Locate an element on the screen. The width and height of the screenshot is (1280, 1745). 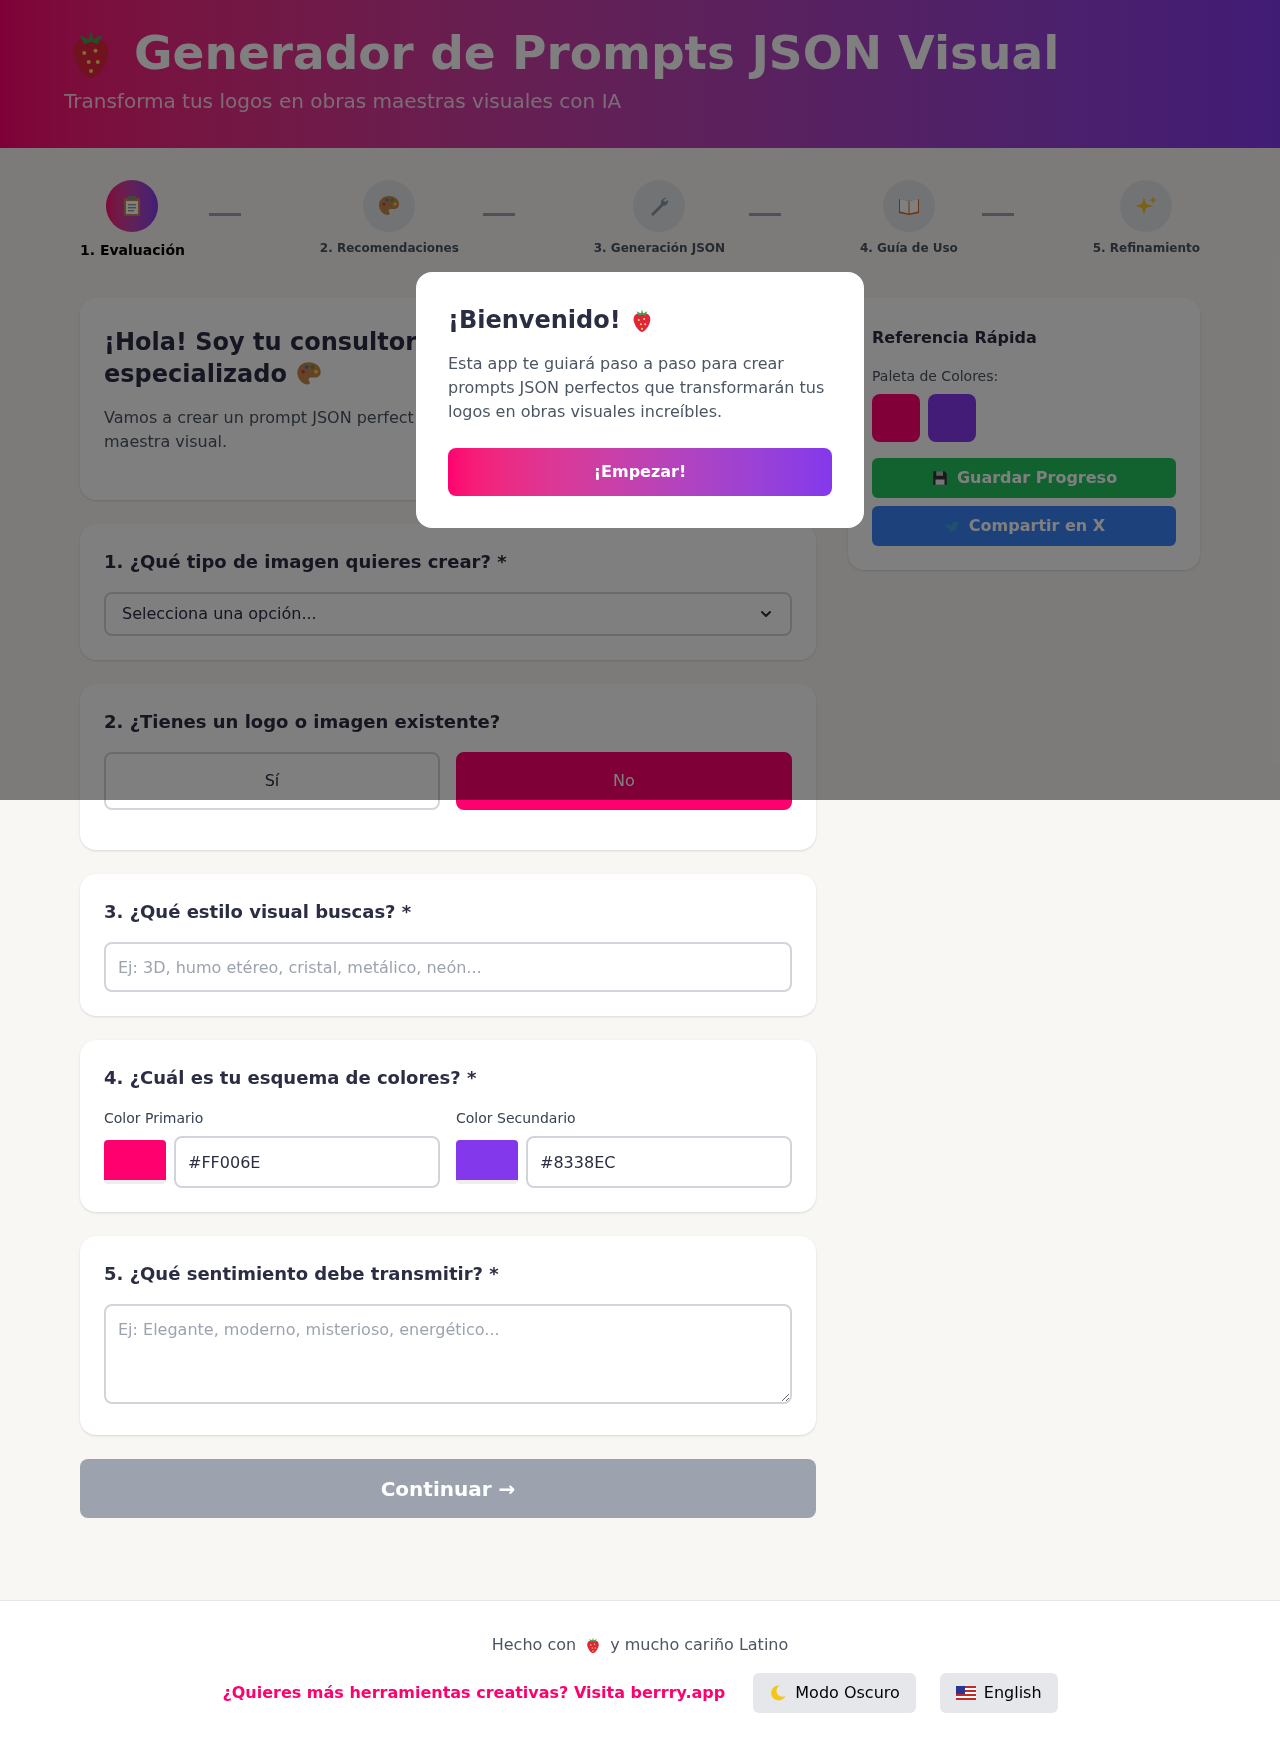
moon-icon is located at coordinates (778, 1693).